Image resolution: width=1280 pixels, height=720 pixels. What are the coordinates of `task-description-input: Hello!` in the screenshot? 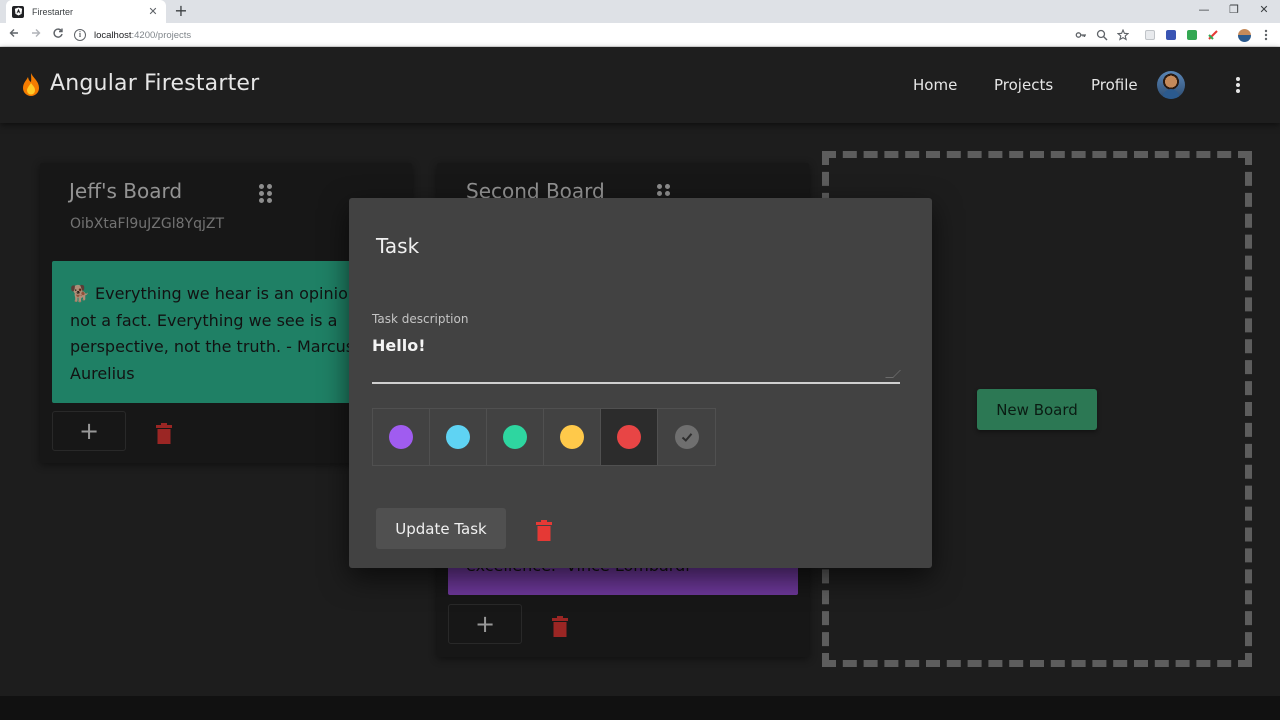 It's located at (399, 345).